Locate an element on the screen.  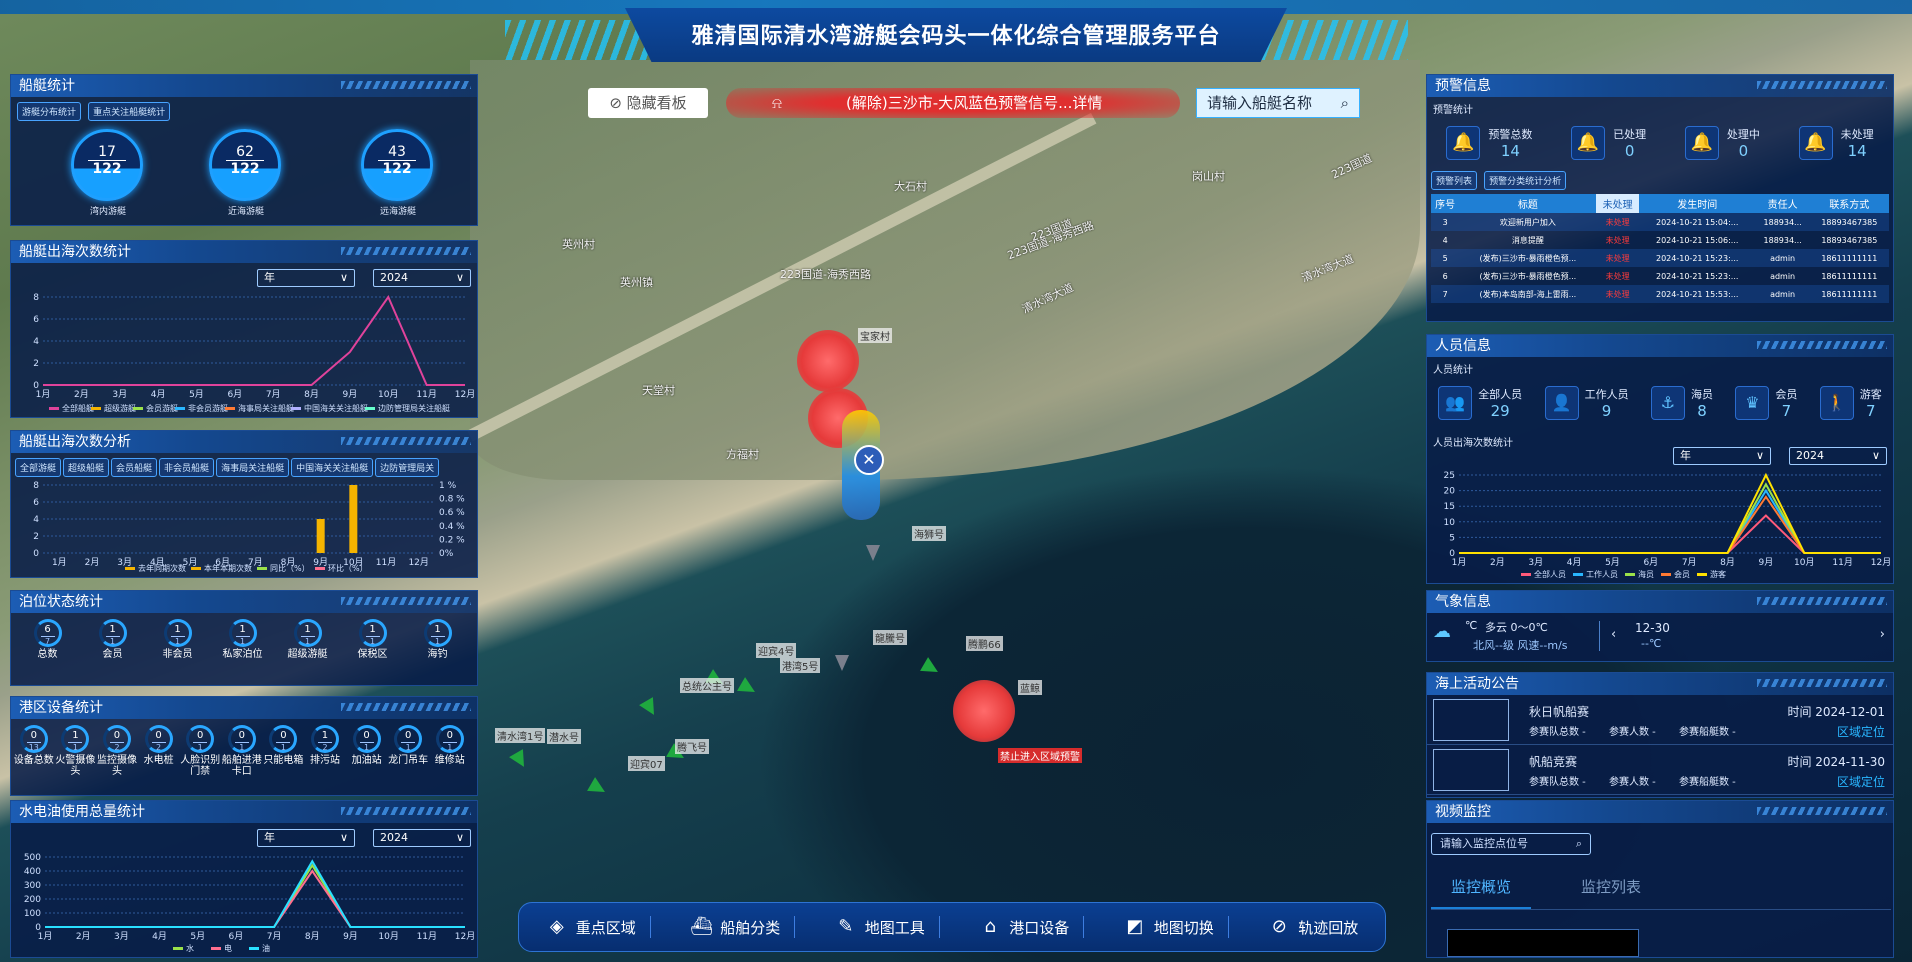
stat-ring: 0 1 人脸识别门禁 is located at coordinates (200, 751).